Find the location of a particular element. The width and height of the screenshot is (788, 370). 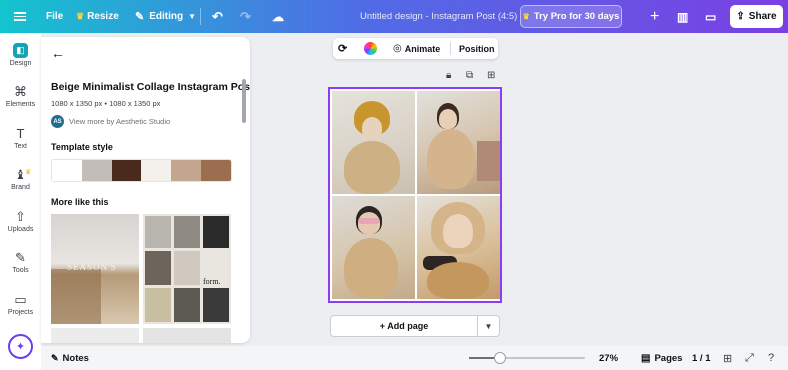

try-pro-label: Try Pro for 30 days is located at coordinates (576, 16).